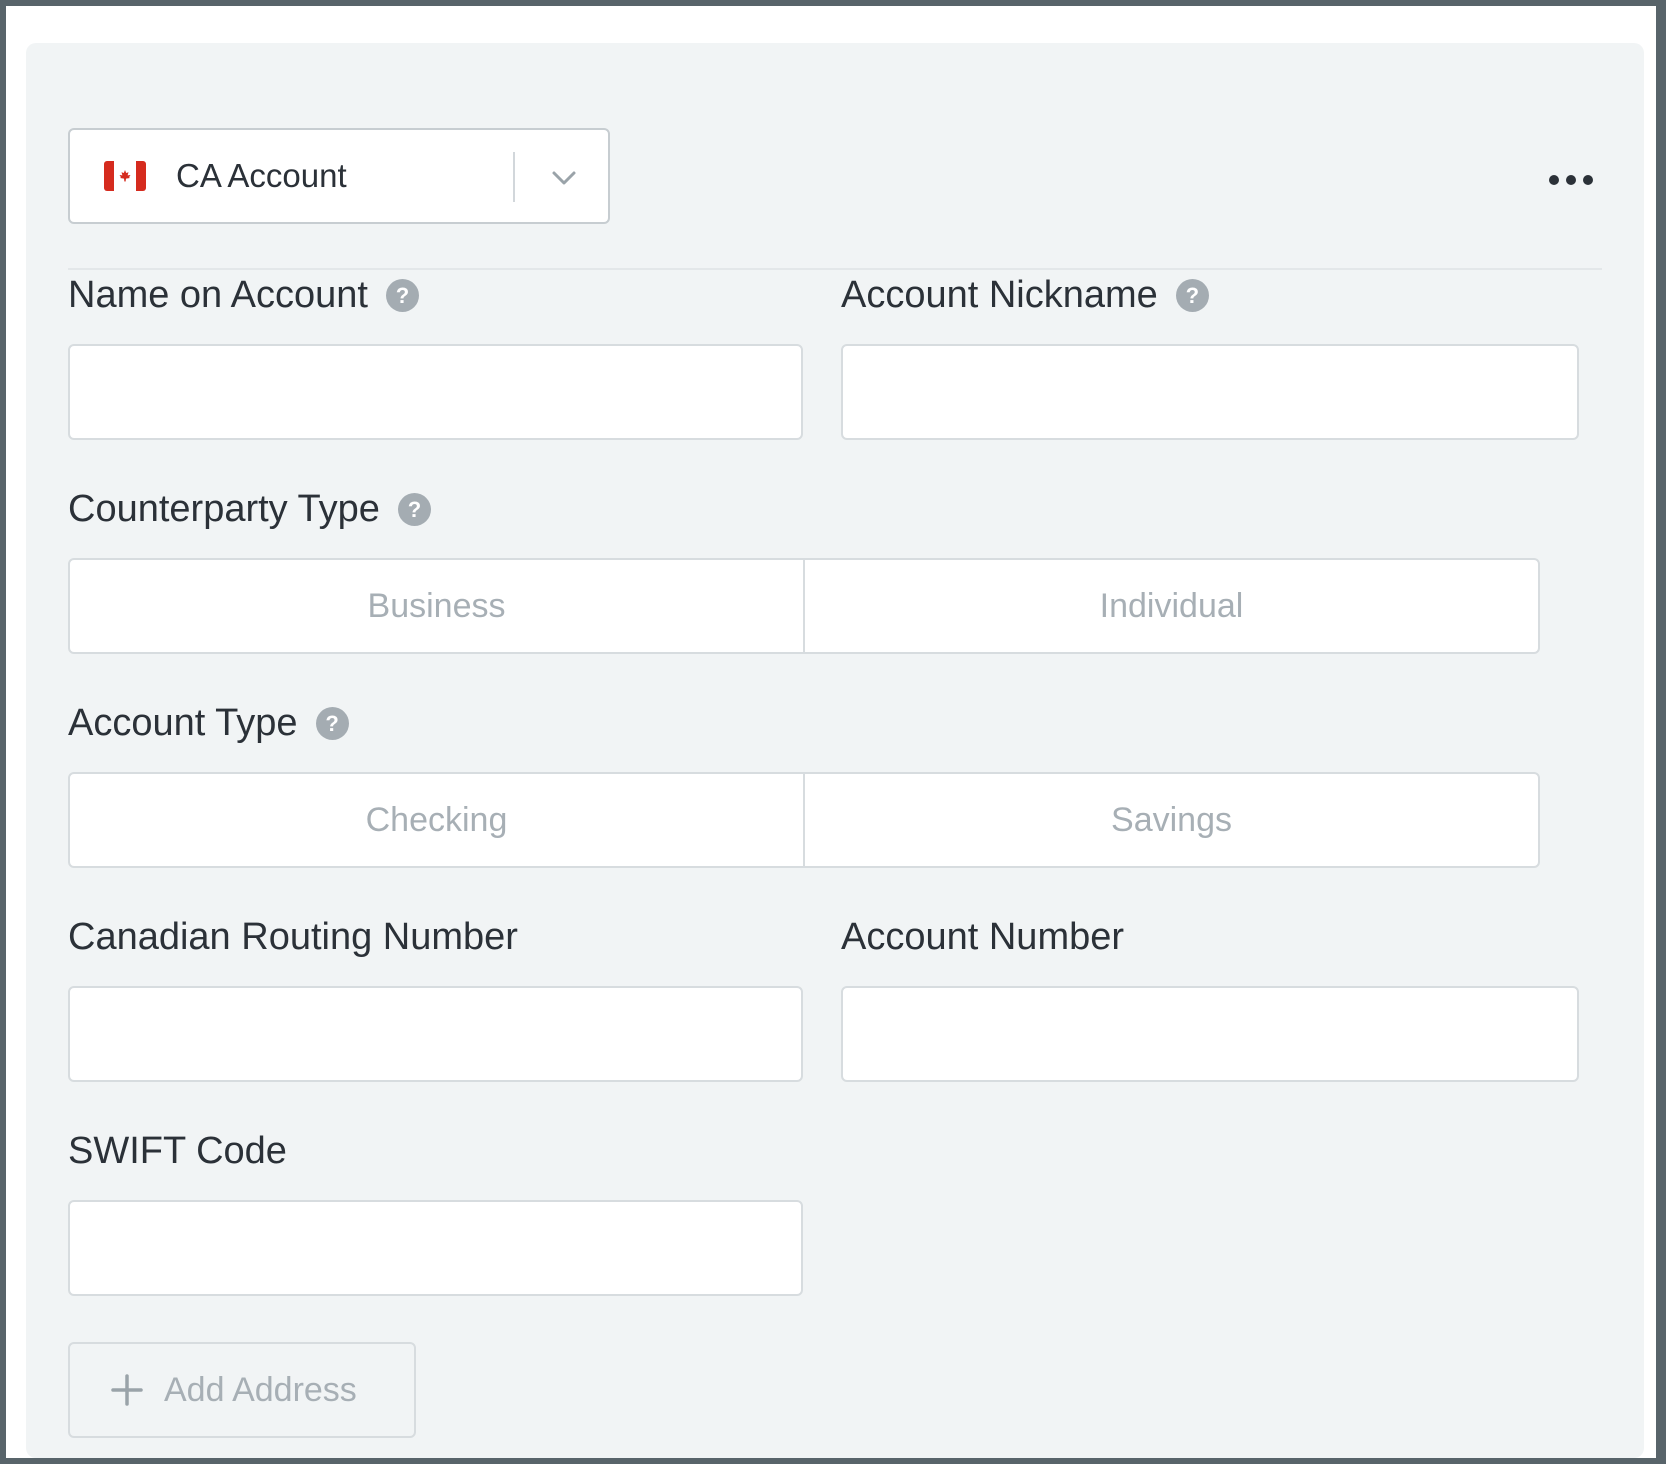  I want to click on name-on-account-input, so click(435, 392).